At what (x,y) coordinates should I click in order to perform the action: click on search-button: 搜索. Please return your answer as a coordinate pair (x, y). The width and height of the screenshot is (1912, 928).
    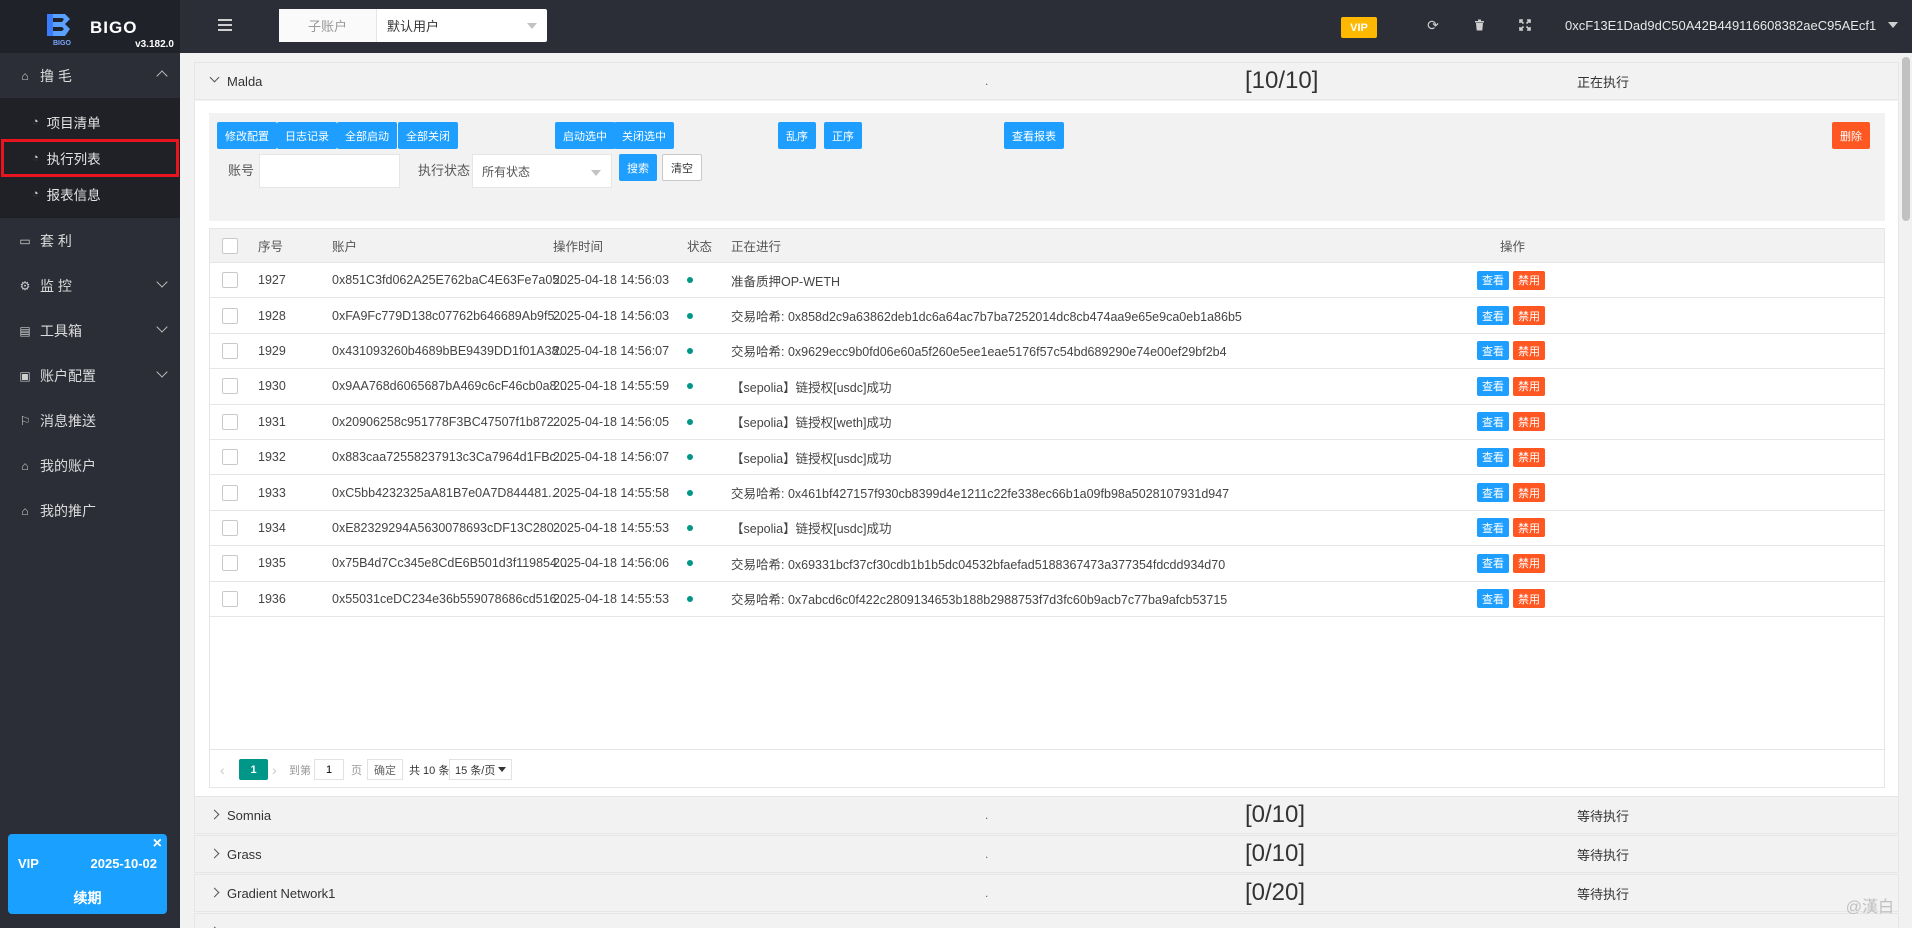
    Looking at the image, I should click on (638, 167).